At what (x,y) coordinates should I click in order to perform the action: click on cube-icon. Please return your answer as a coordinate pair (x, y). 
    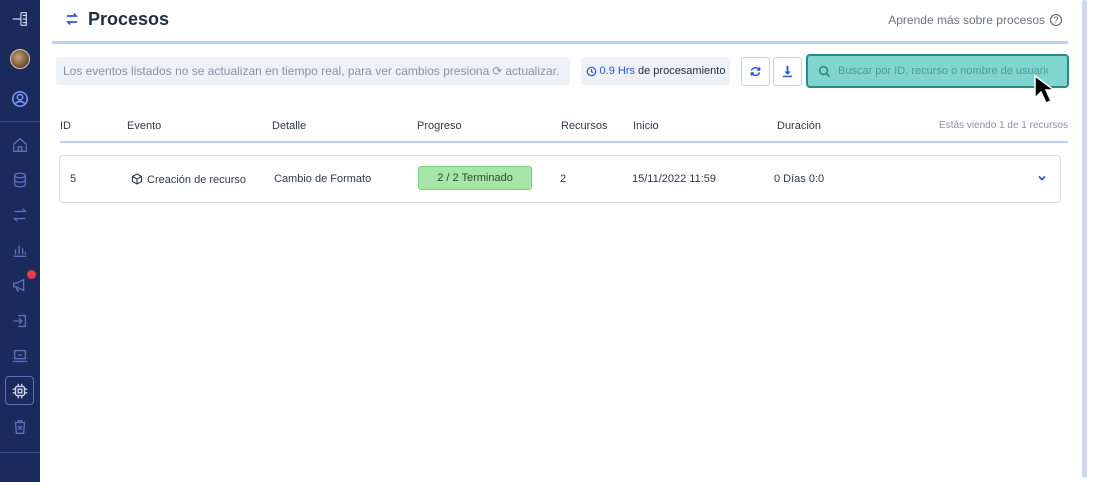
    Looking at the image, I should click on (137, 179).